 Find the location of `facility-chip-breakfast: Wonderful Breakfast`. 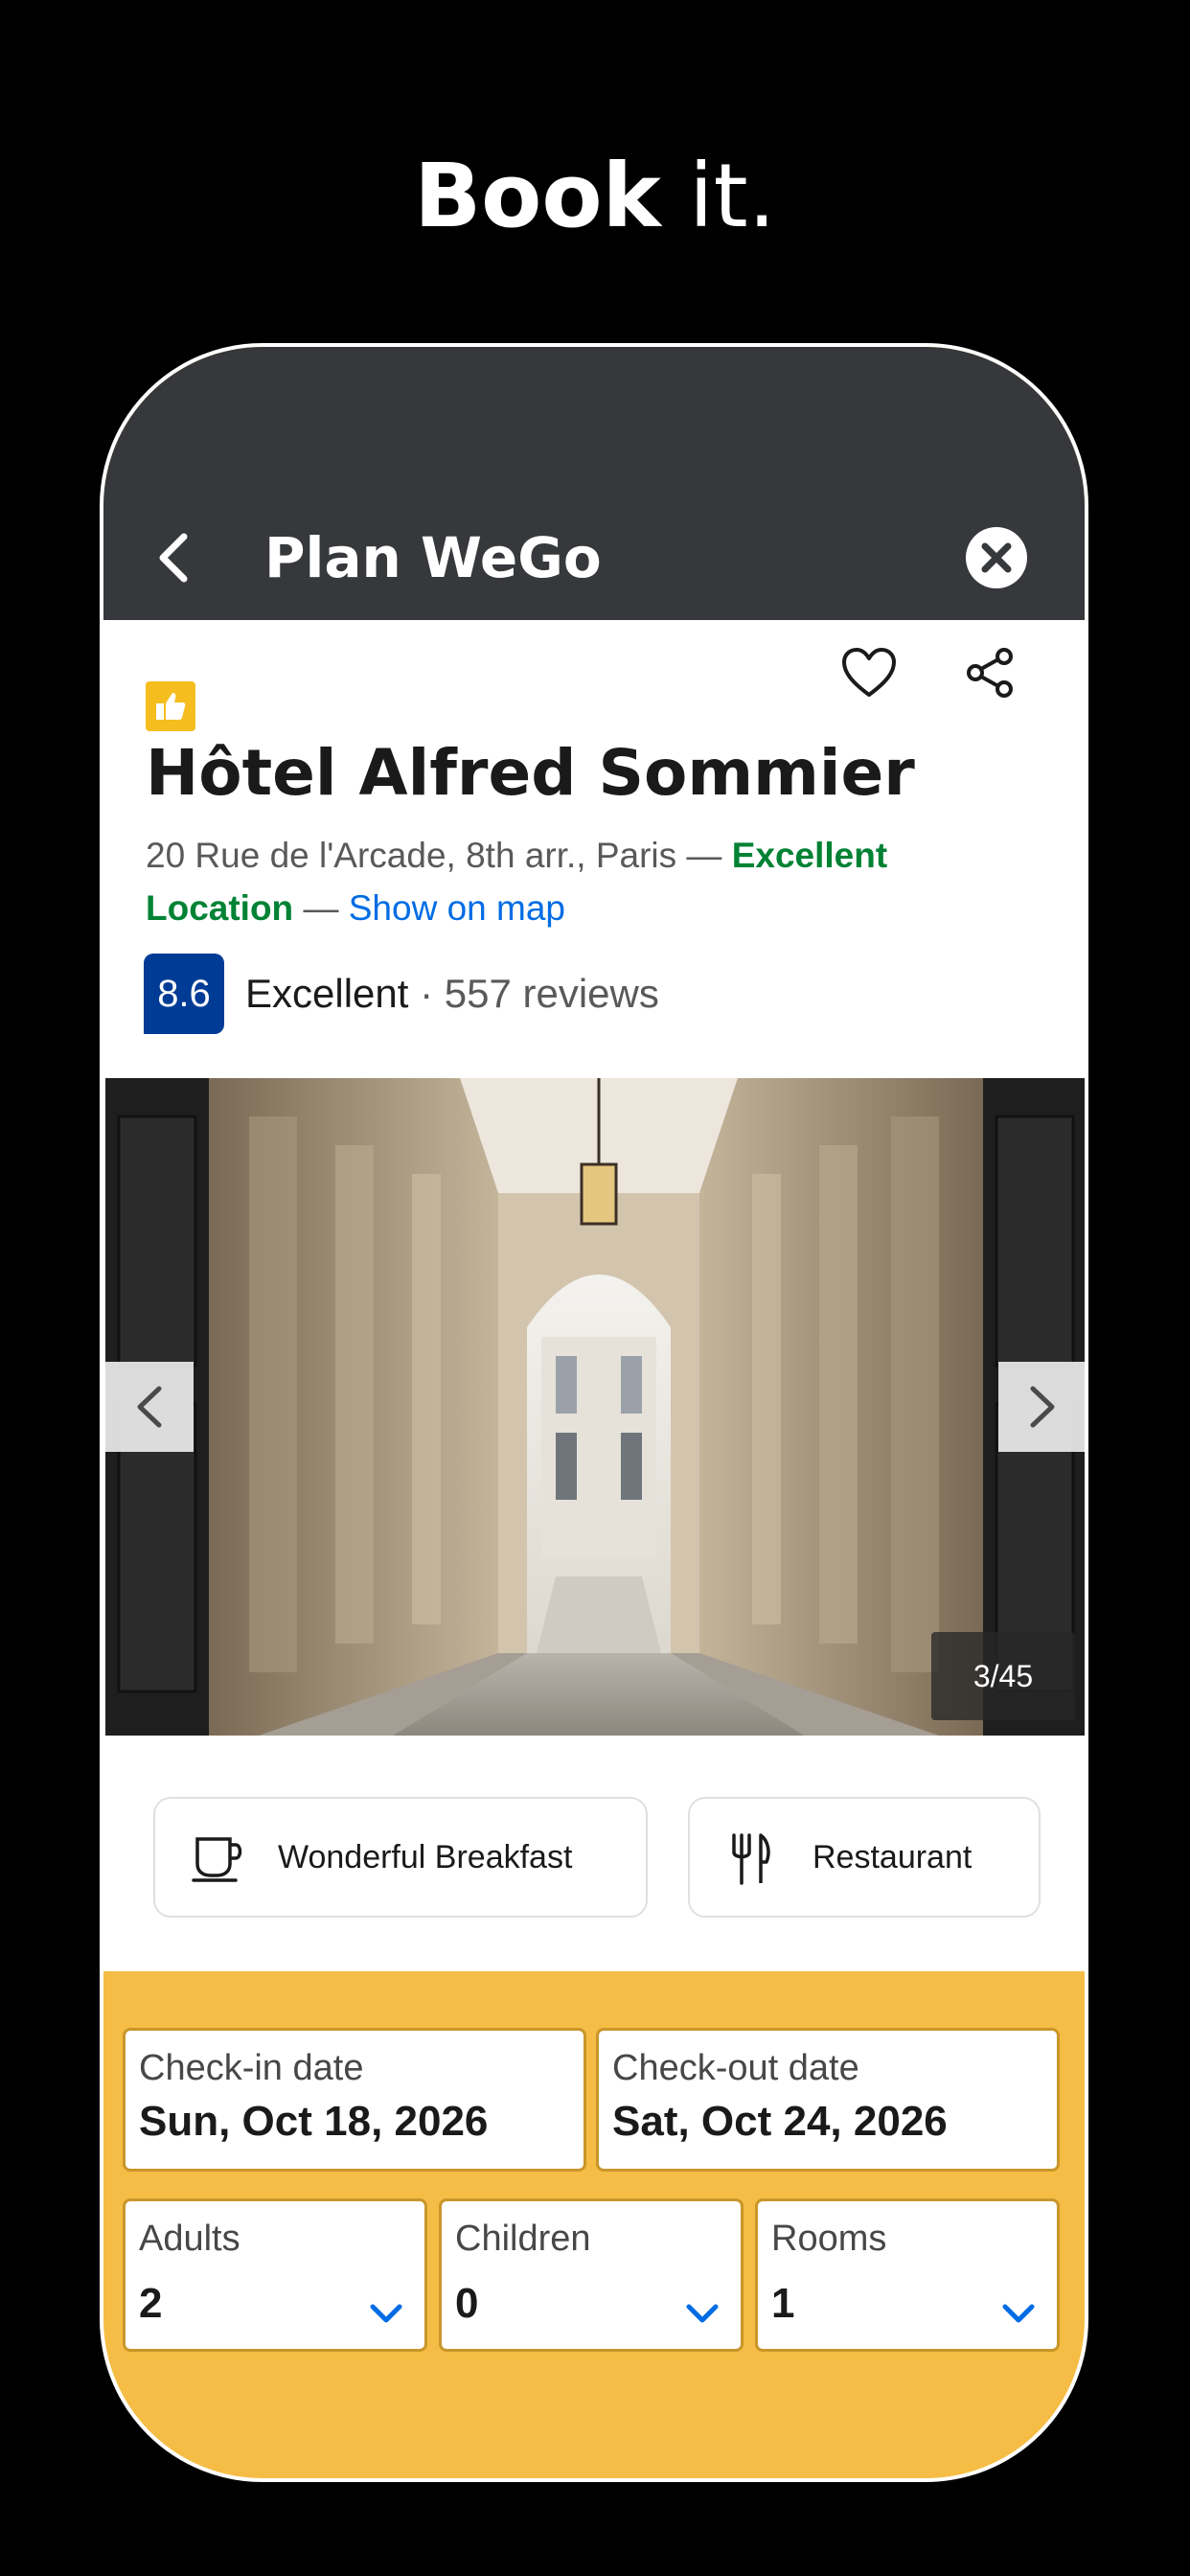

facility-chip-breakfast: Wonderful Breakfast is located at coordinates (401, 1857).